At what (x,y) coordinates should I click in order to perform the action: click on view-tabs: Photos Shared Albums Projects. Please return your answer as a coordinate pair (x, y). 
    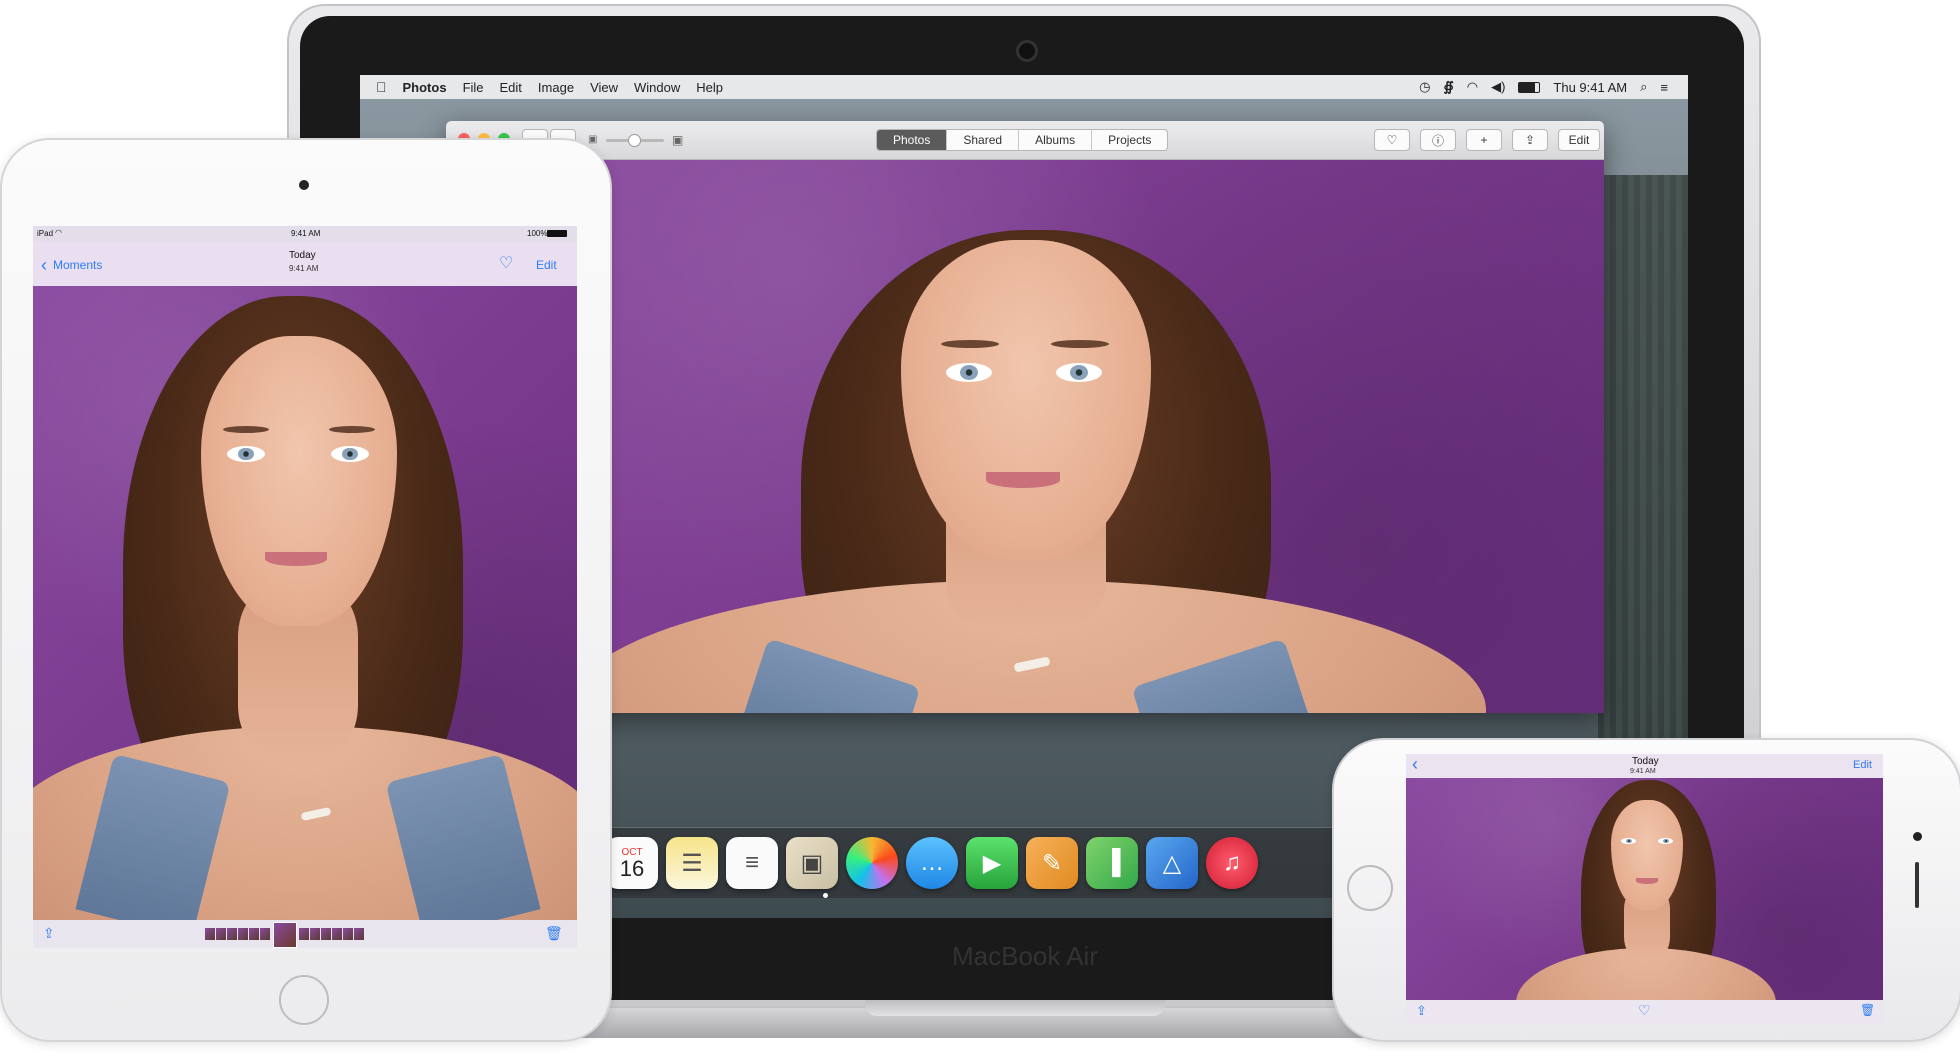
    Looking at the image, I should click on (1022, 140).